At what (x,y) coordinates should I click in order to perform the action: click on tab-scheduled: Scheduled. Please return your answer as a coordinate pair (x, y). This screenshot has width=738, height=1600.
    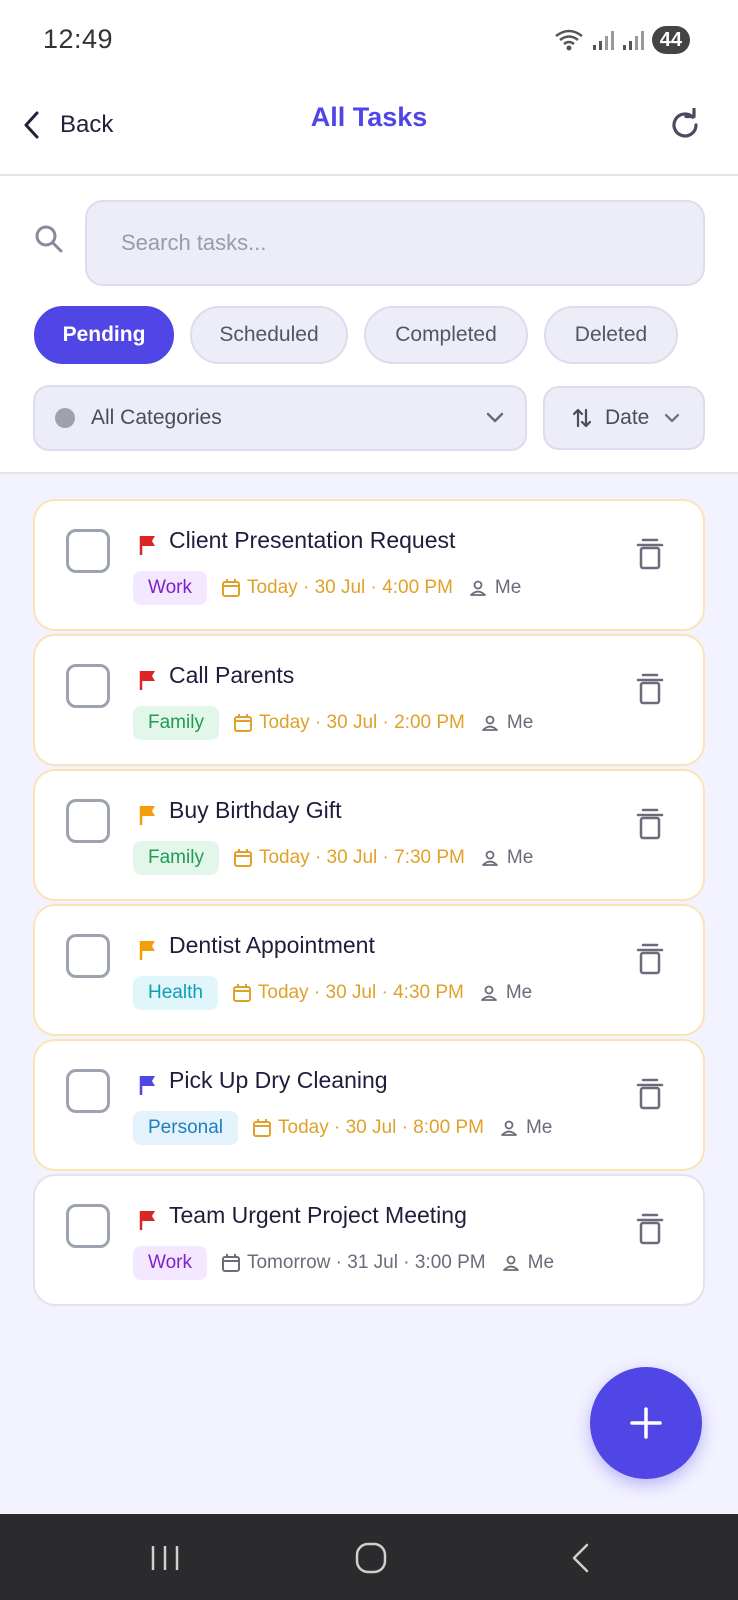
    Looking at the image, I should click on (269, 335).